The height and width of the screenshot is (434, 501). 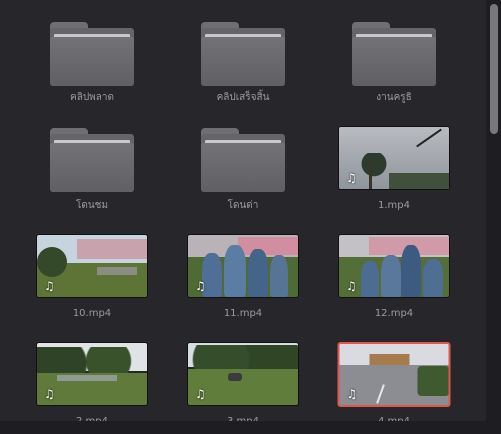 I want to click on bottom-bar, so click(x=243, y=427).